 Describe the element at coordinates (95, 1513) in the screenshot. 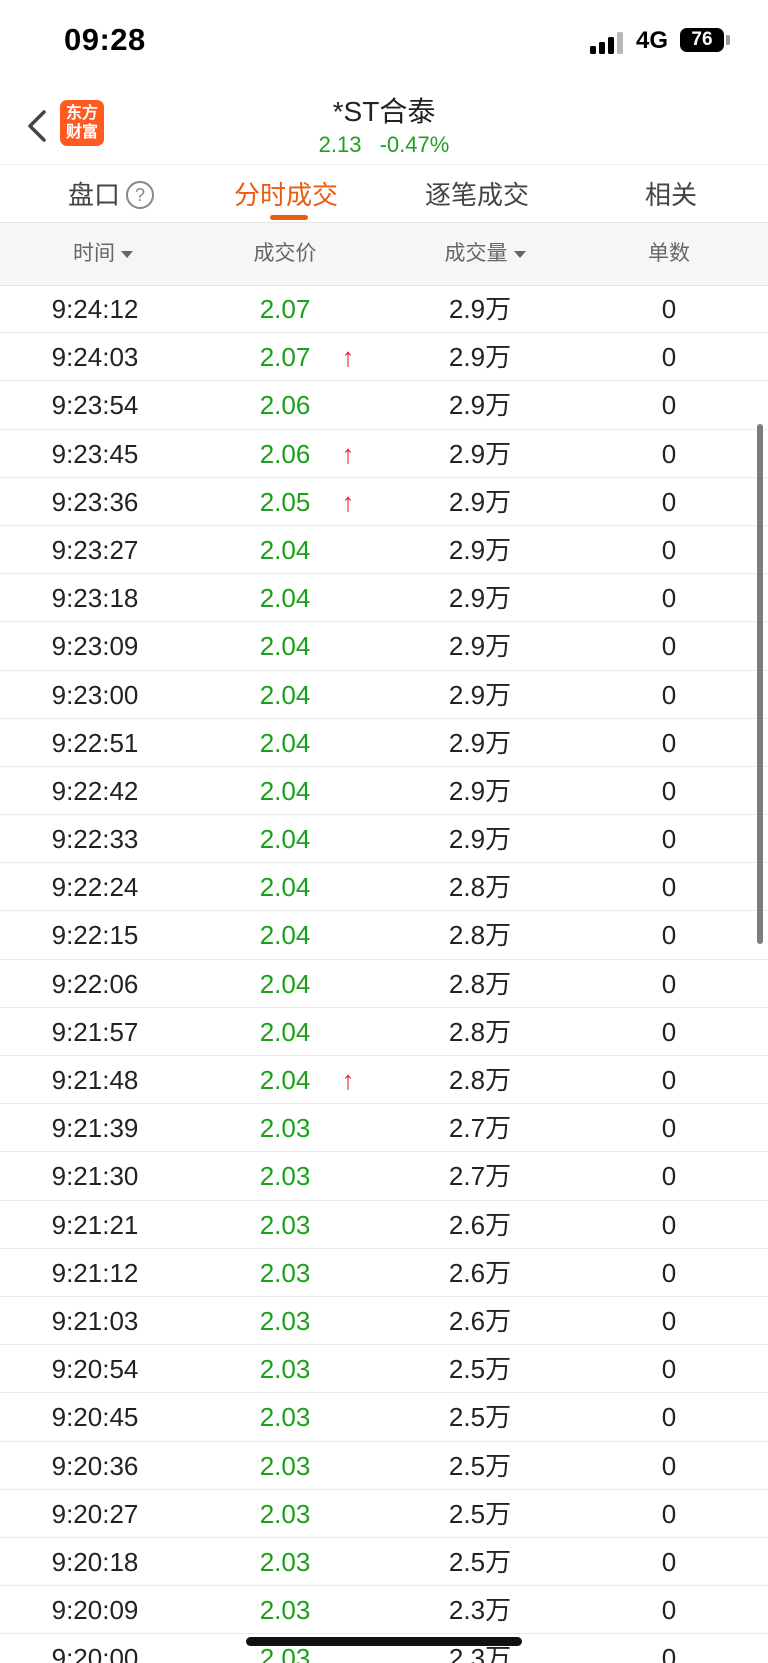

I see `row-time: 9:20:27` at that location.